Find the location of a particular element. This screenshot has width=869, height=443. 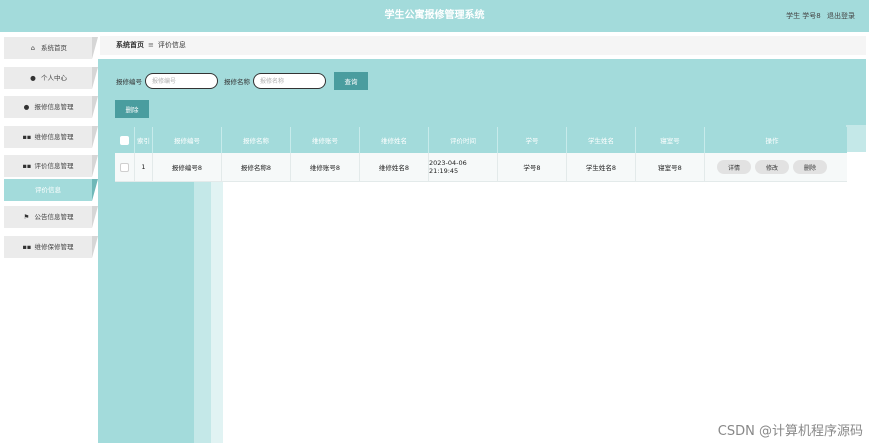

top-bar: 学生公寓报修管理系统 学生 学号8 退出登录 is located at coordinates (434, 16).